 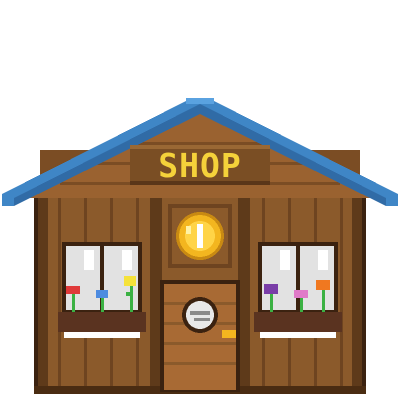 What do you see at coordinates (200, 336) in the screenshot?
I see `shop-door` at bounding box center [200, 336].